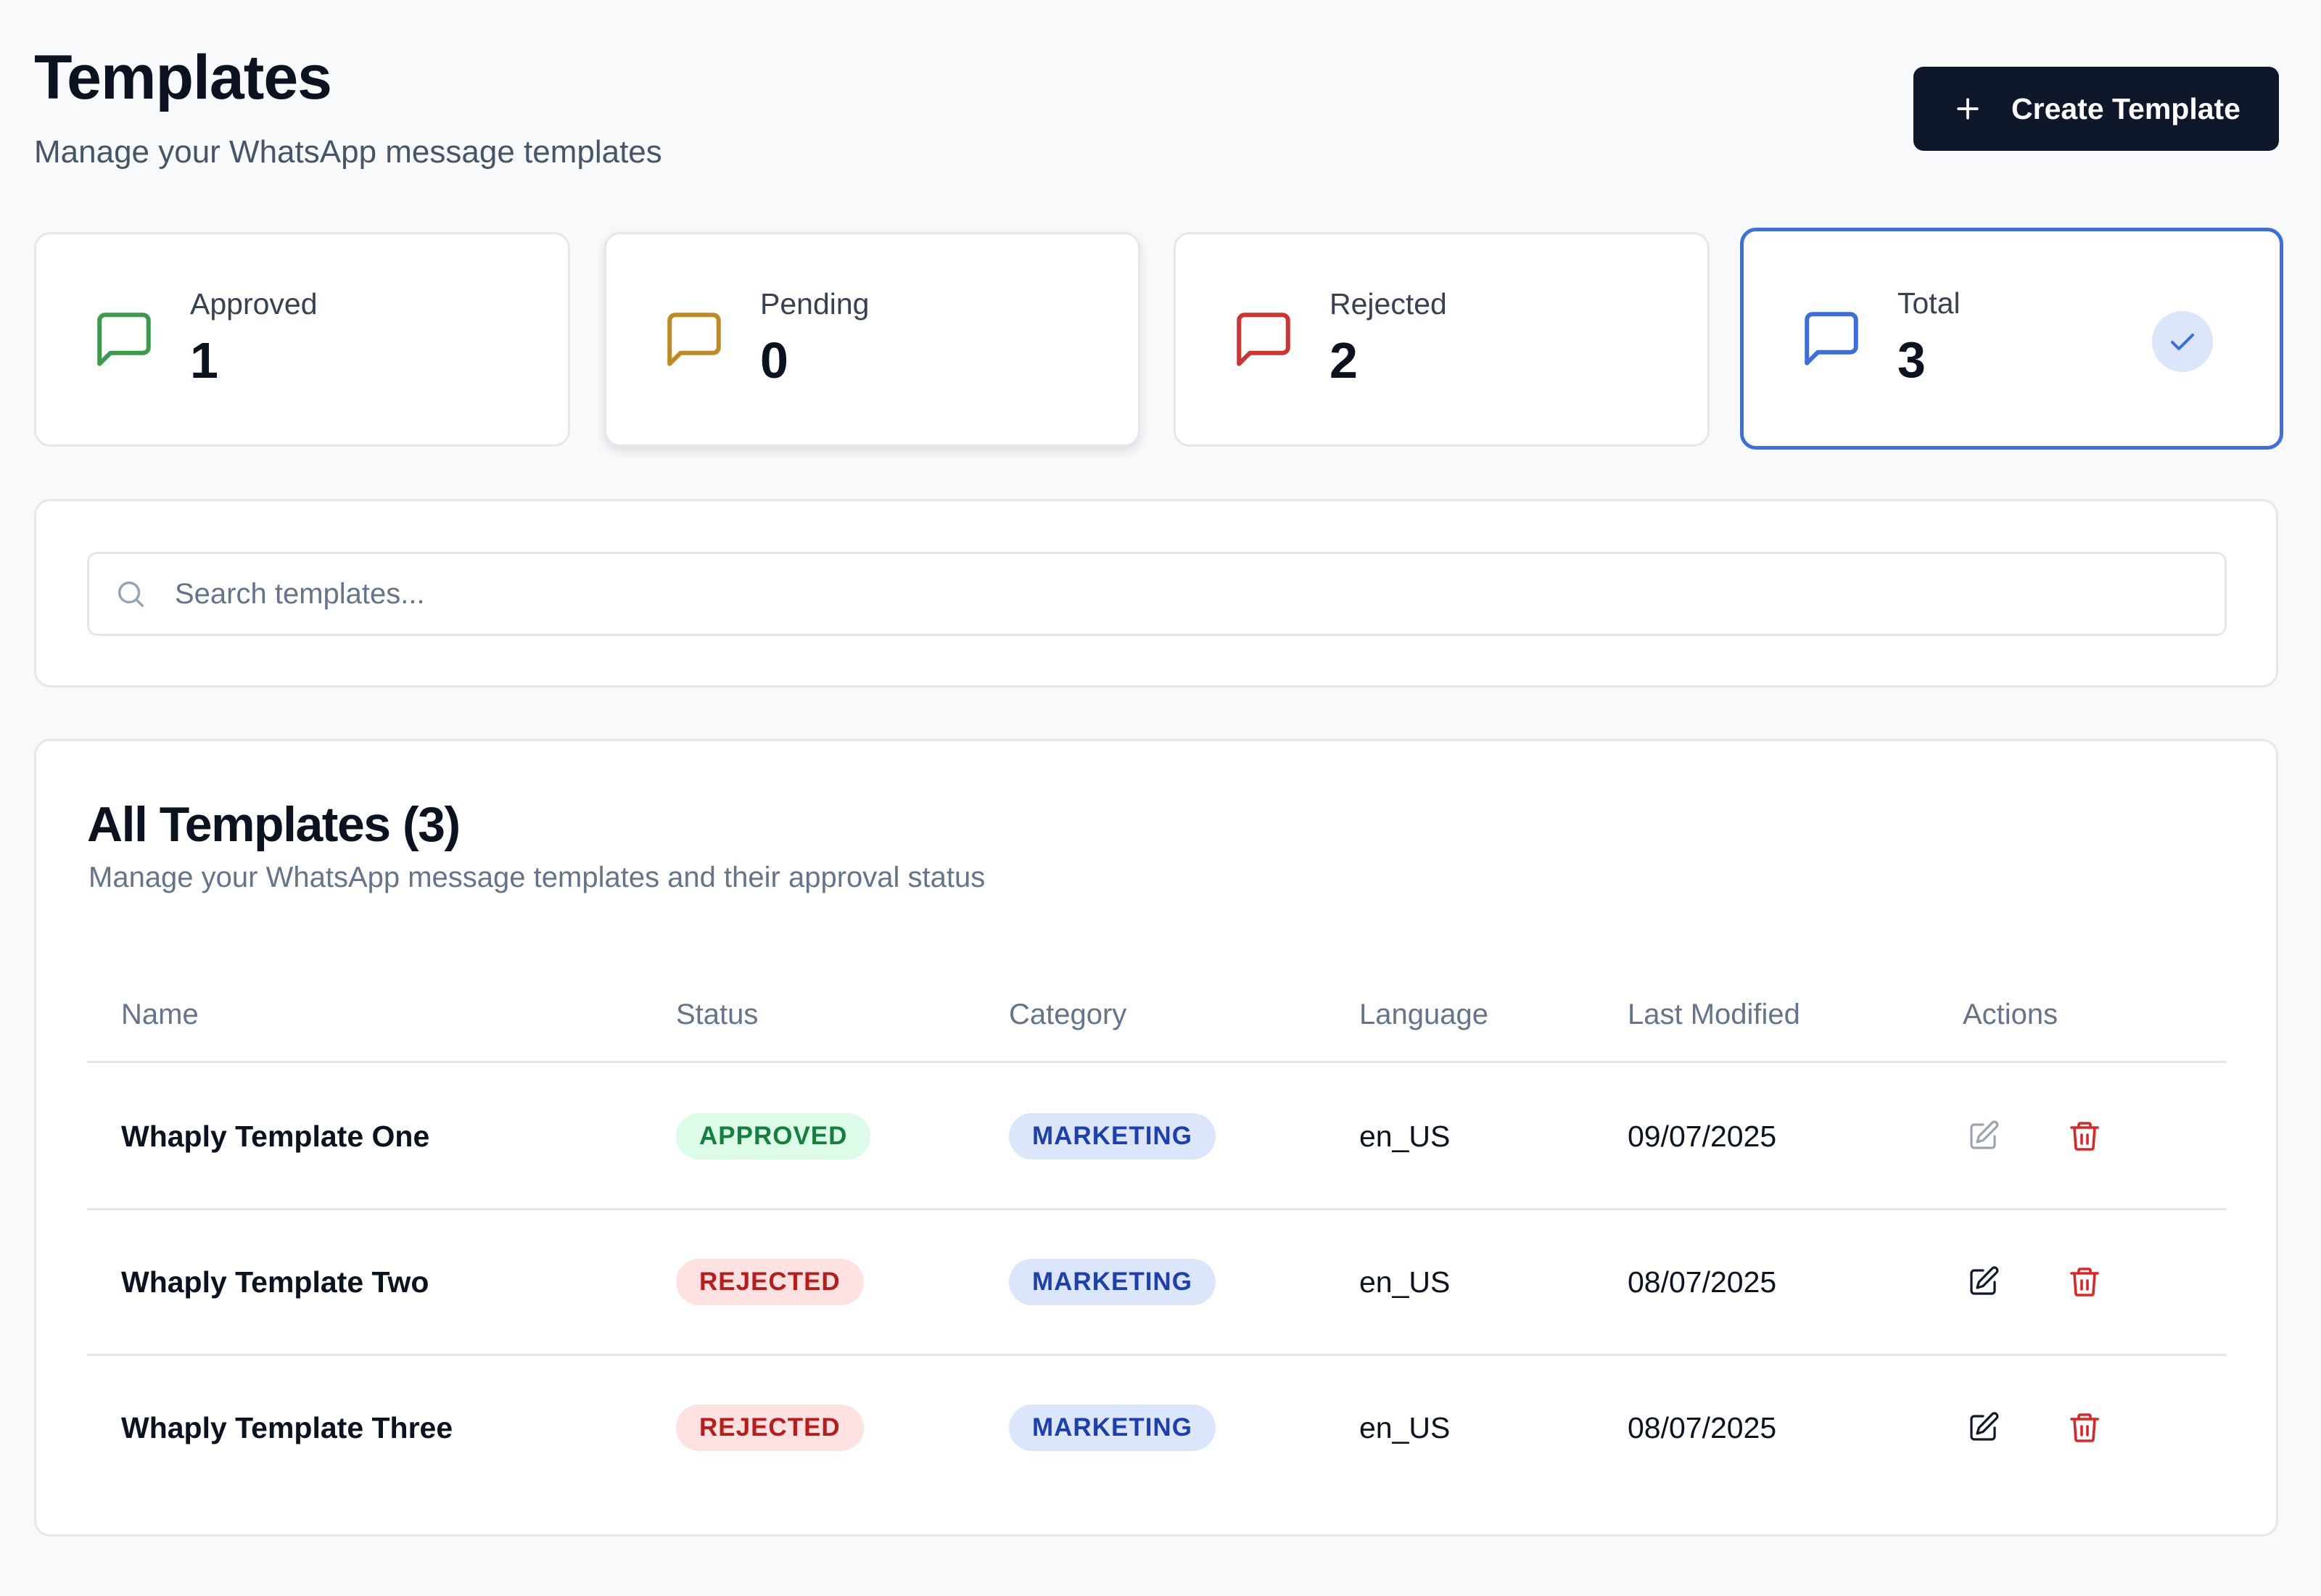 Image resolution: width=2321 pixels, height=1596 pixels. I want to click on stat-value: 1, so click(204, 360).